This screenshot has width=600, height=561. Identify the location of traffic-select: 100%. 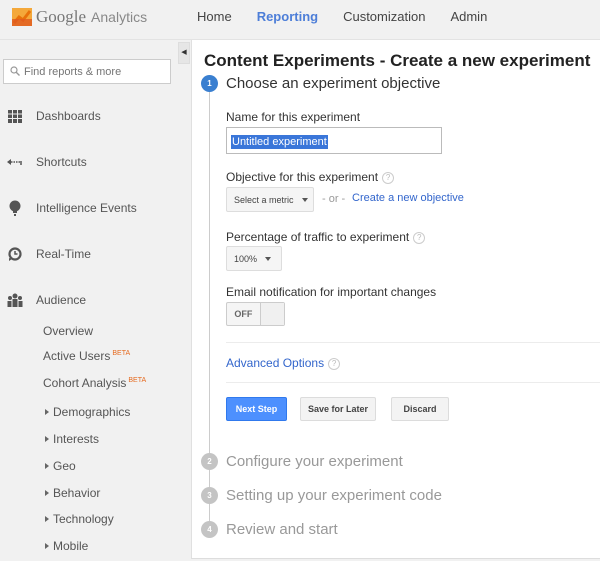
(254, 258).